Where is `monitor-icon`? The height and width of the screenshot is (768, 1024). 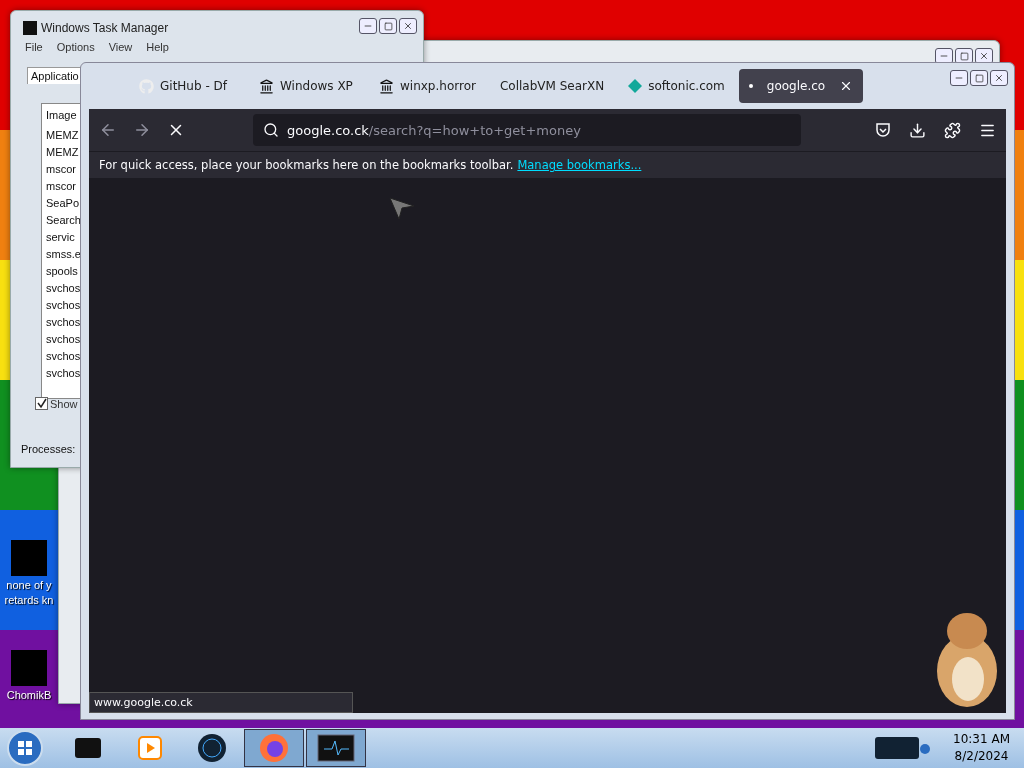
monitor-icon is located at coordinates (336, 748).